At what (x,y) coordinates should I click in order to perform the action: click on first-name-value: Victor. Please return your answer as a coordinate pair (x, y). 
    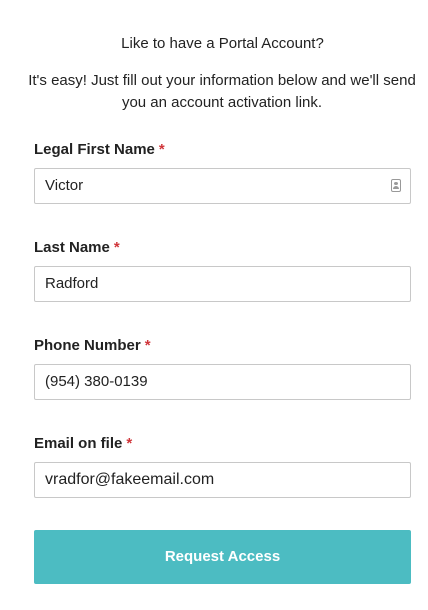
    Looking at the image, I should click on (64, 185).